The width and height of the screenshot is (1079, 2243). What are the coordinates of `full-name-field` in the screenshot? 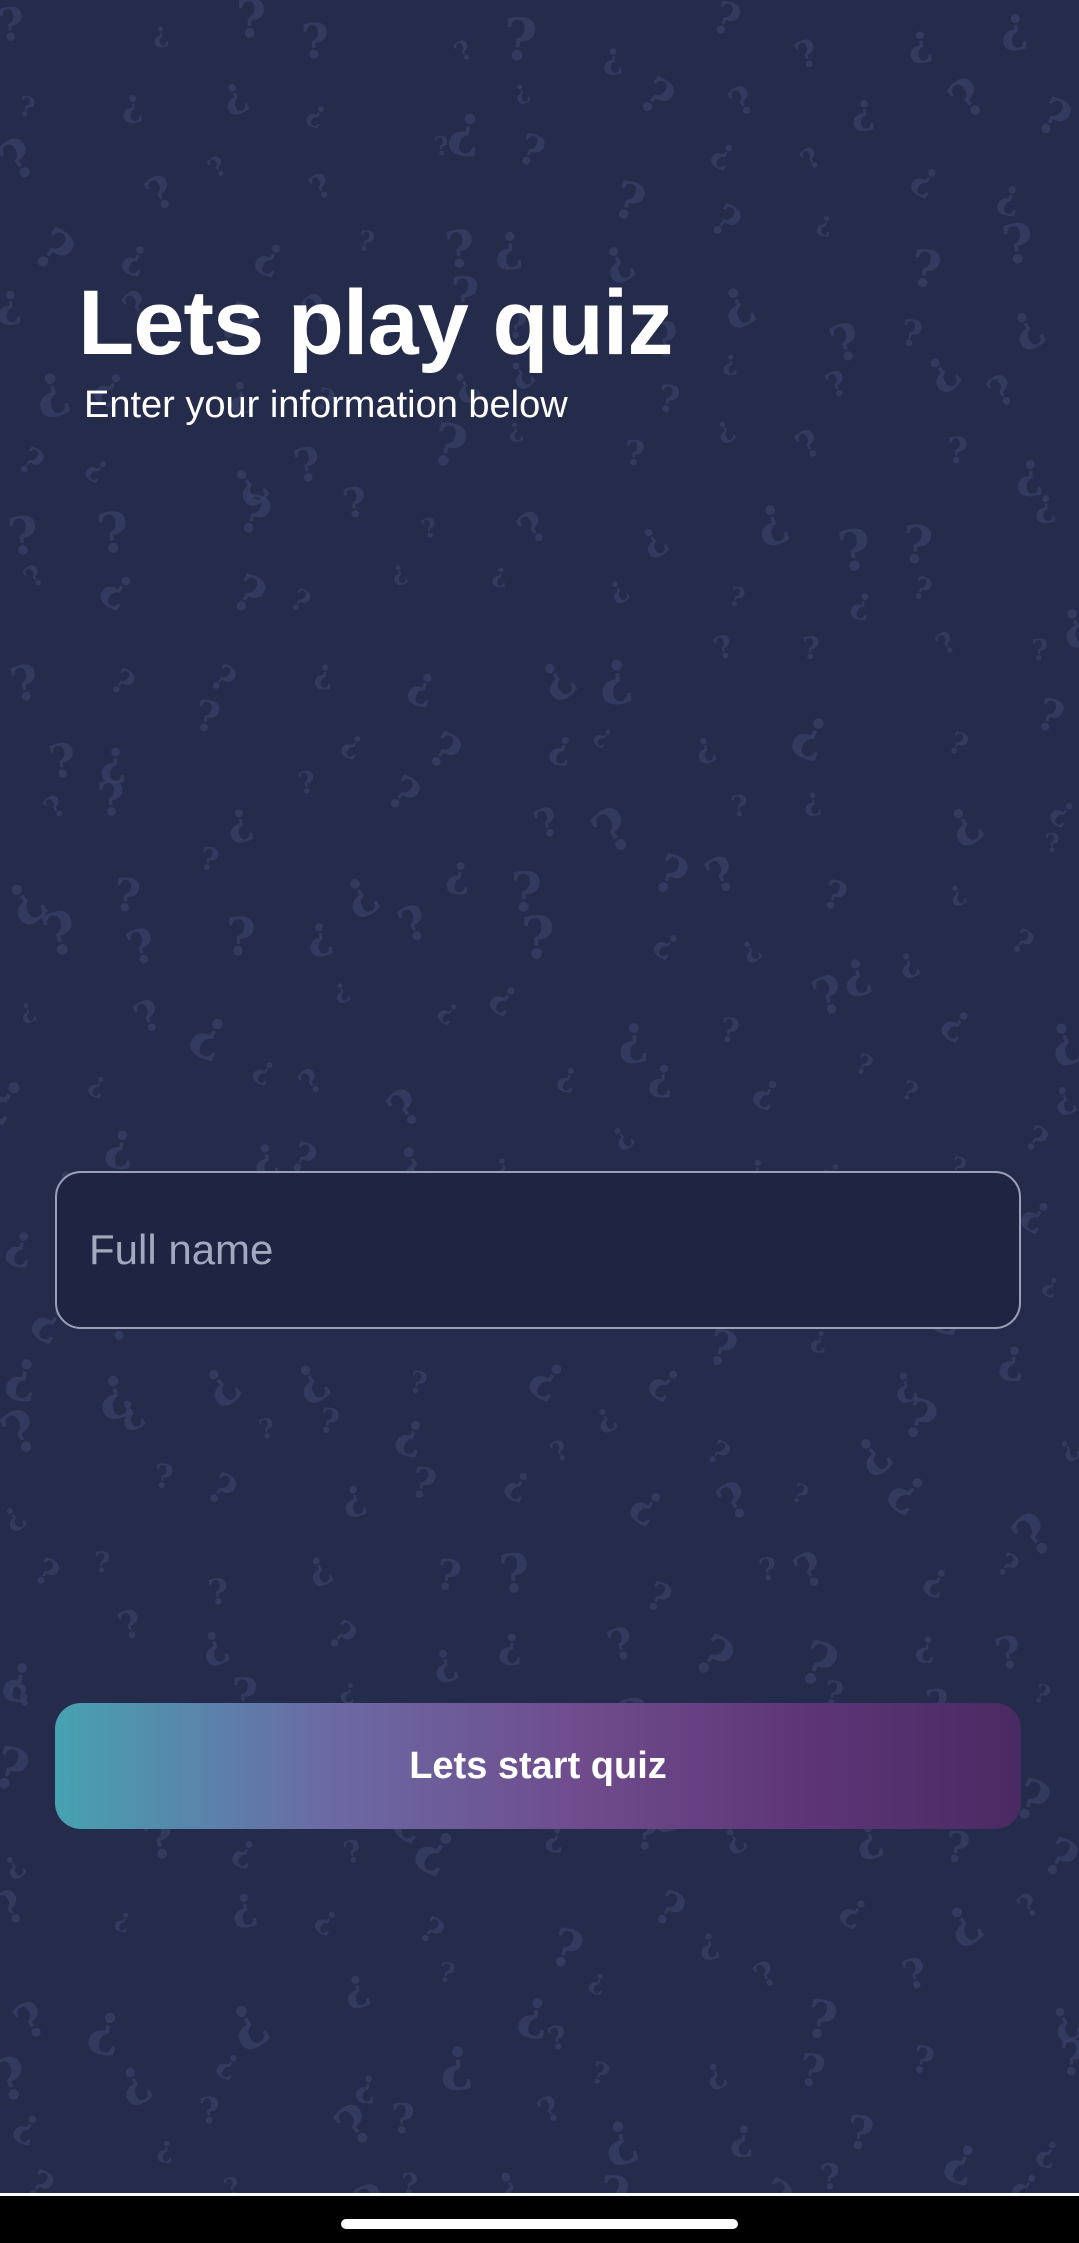 It's located at (538, 1250).